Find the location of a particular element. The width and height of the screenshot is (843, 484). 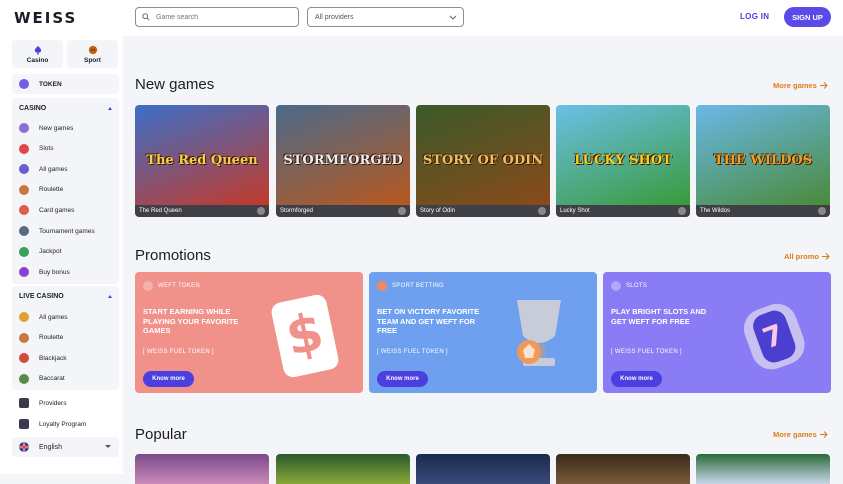

game-name: Story of Odin is located at coordinates (438, 211).